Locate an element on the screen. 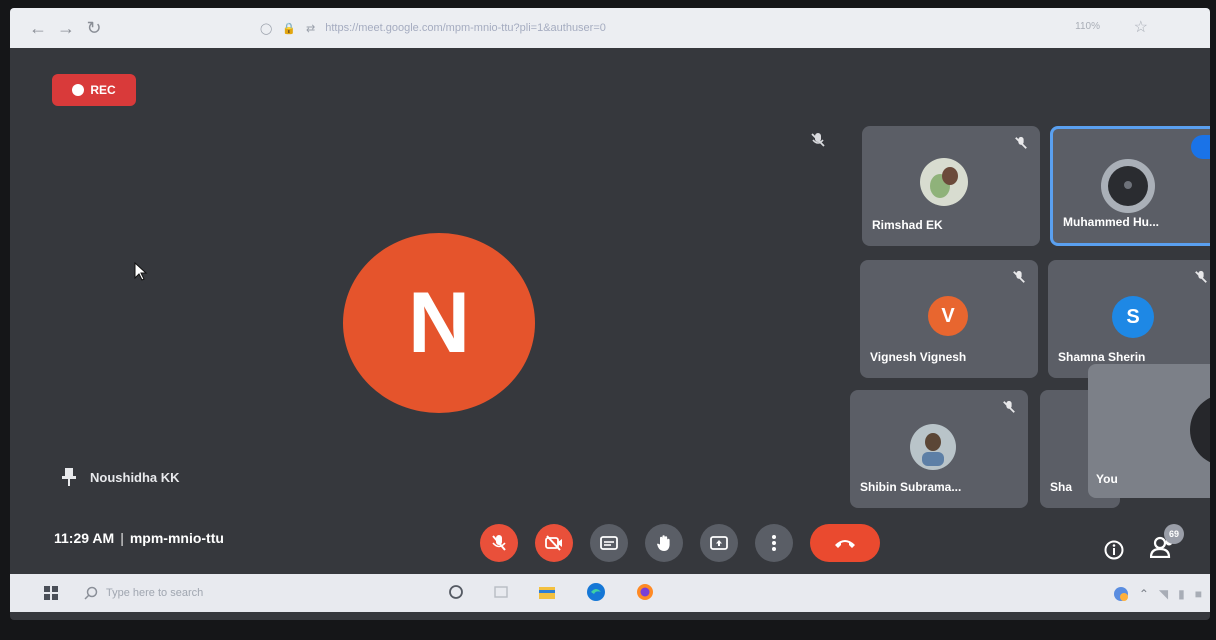  self-view-tile: You is located at coordinates (1149, 431).